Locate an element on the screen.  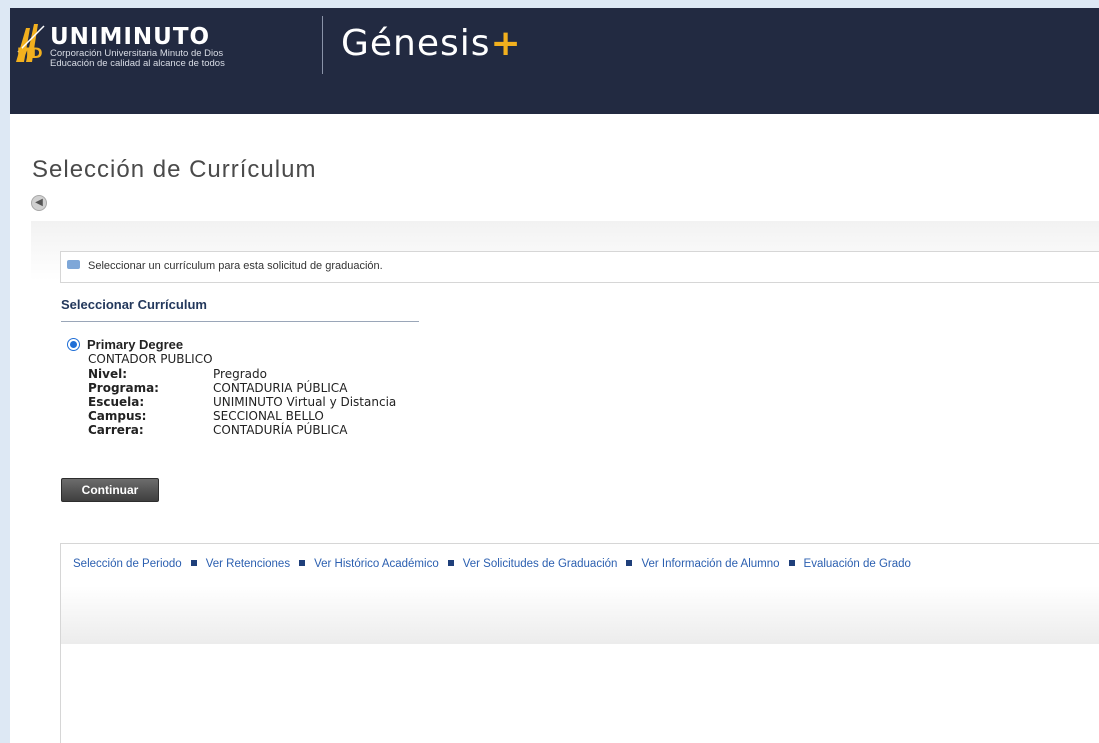
brand-tagline-line2: Educación de calidad al alcance de todos is located at coordinates (137, 63).